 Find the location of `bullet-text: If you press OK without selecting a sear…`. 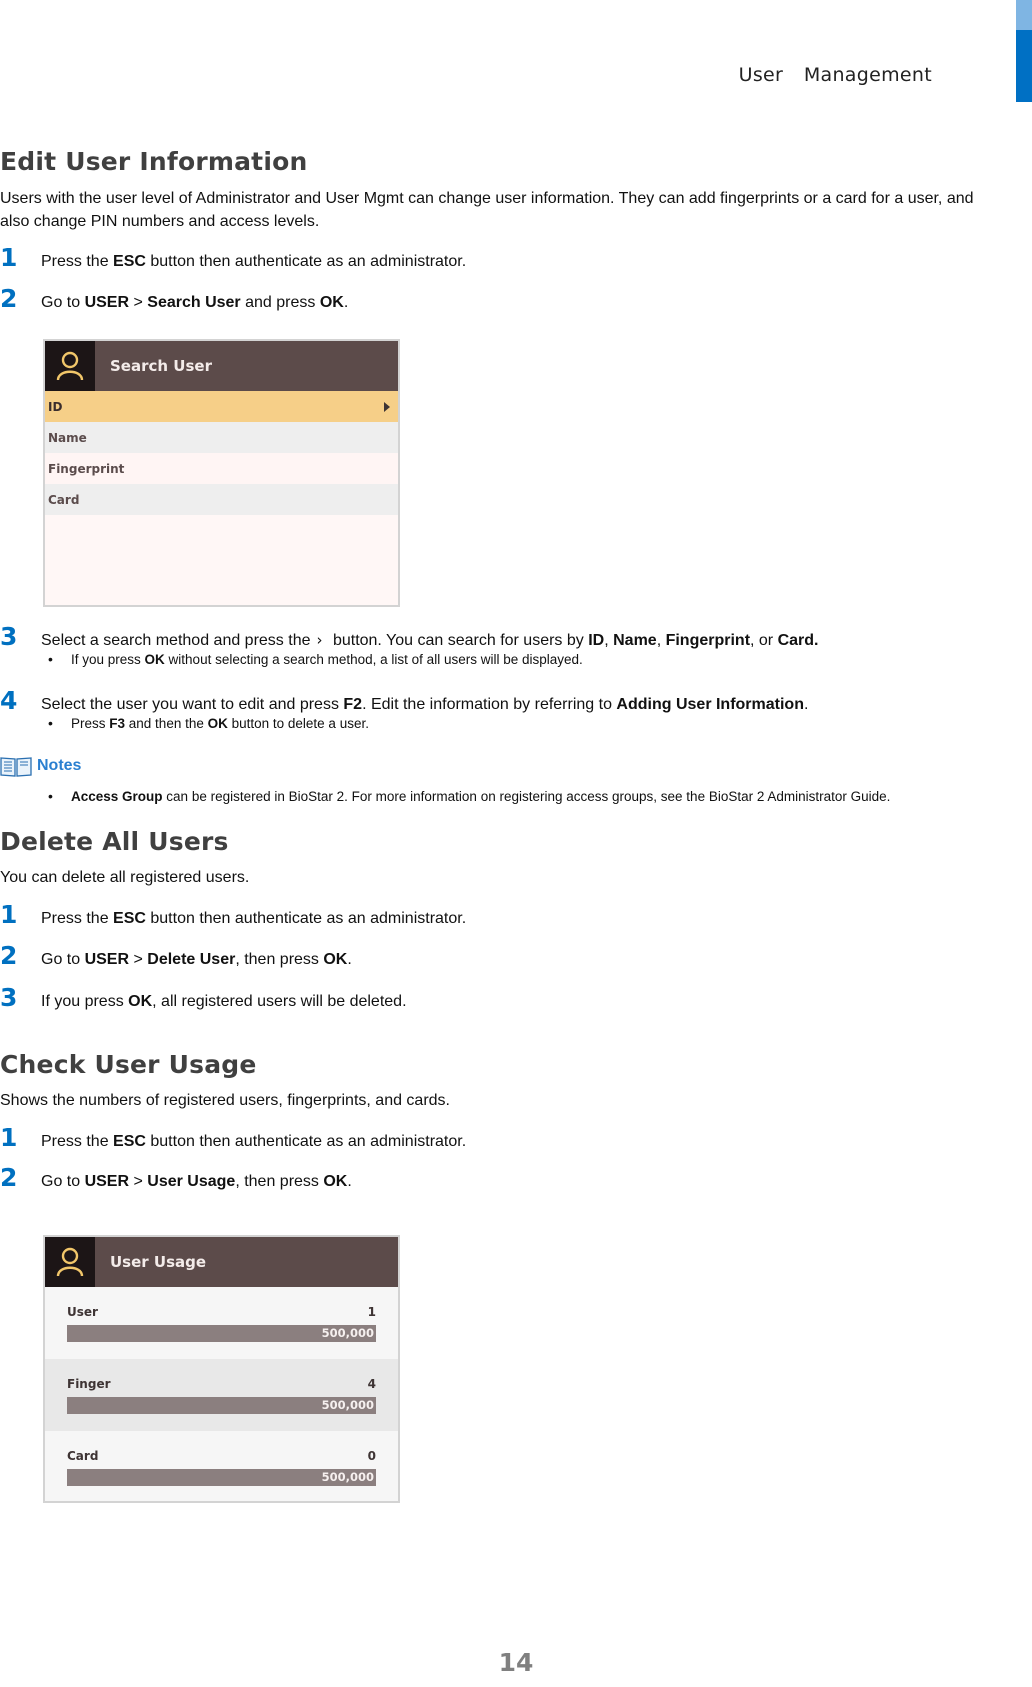

bullet-text: If you press OK without selecting a sear… is located at coordinates (327, 659).